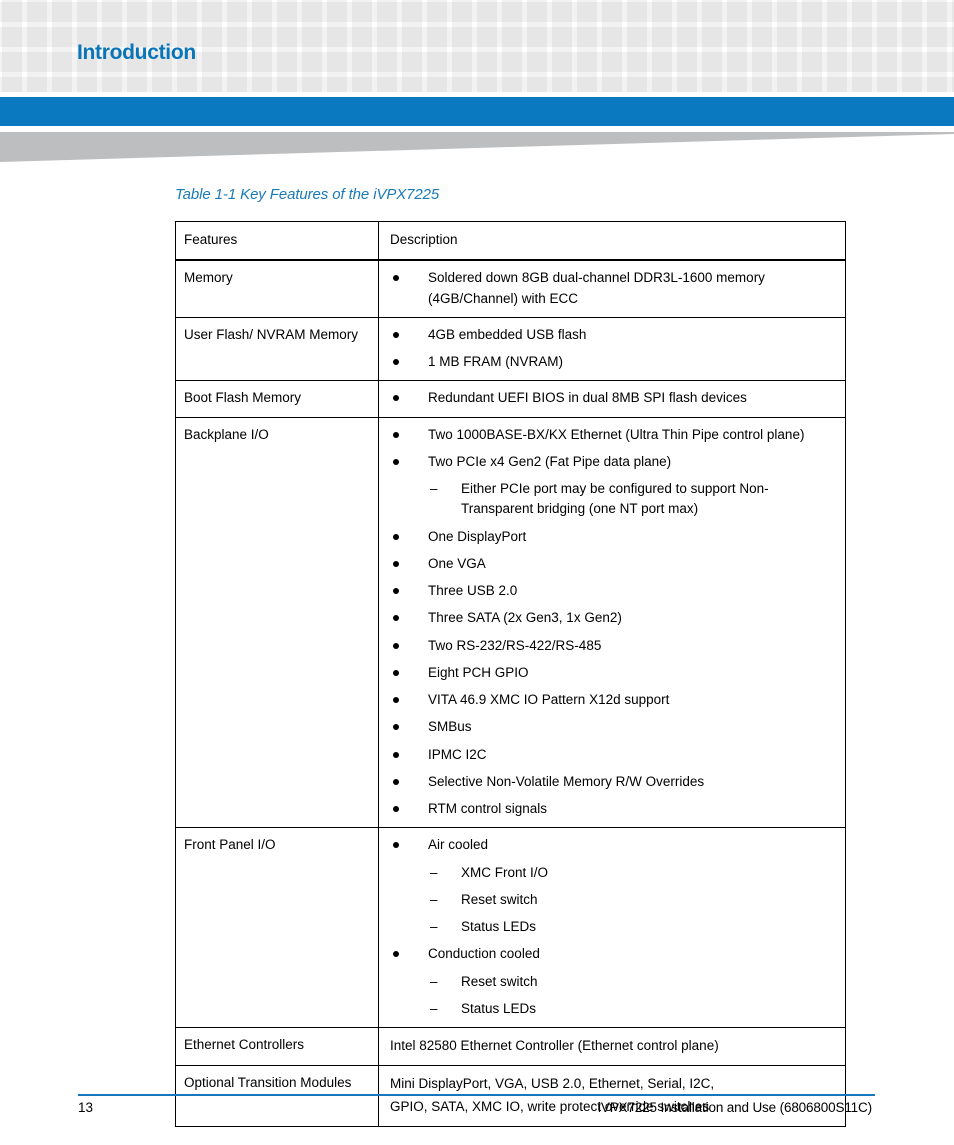  Describe the element at coordinates (613, 618) in the screenshot. I see `list-item: Three SATA (2x Gen3, 1x Gen2)` at that location.